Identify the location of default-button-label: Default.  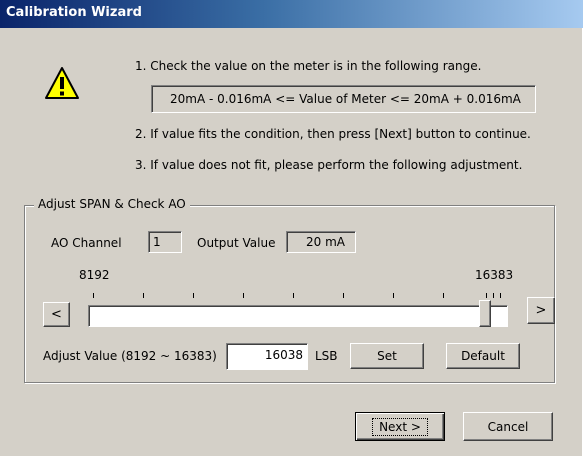
(483, 356).